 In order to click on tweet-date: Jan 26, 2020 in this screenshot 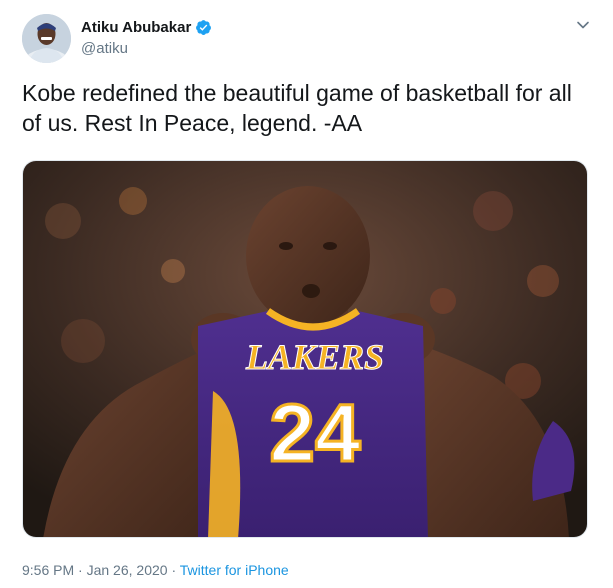, I will do `click(127, 570)`.